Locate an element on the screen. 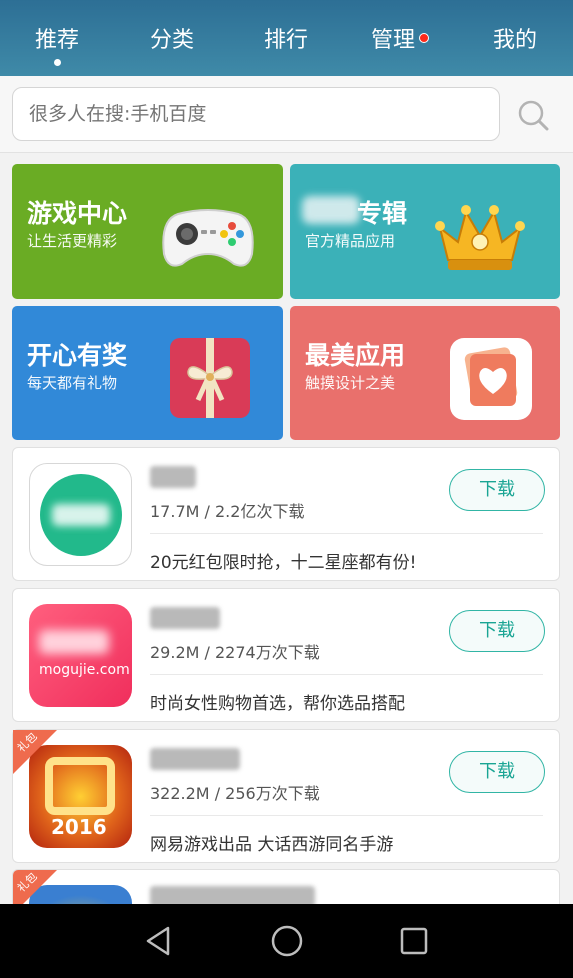 The width and height of the screenshot is (573, 978). blurred-brand is located at coordinates (331, 210).